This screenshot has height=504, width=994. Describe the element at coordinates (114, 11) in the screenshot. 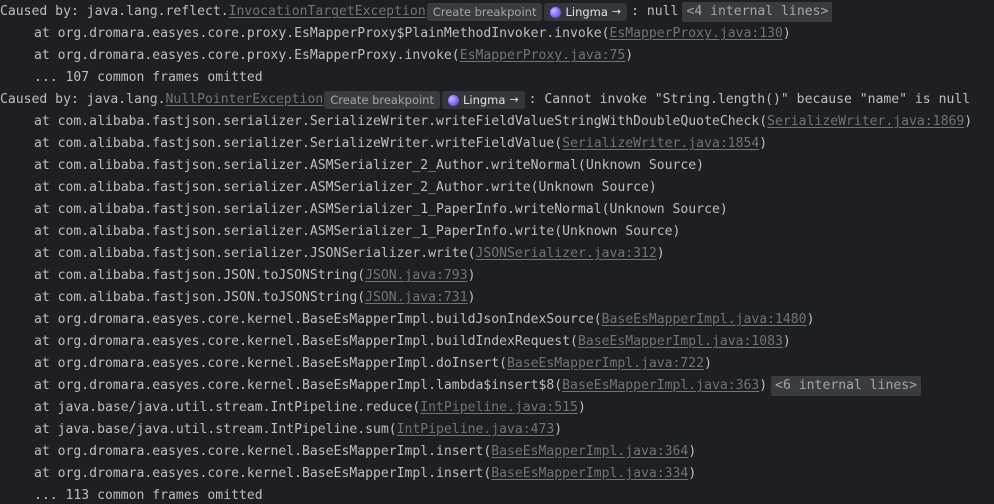

I see `caused-by-prefix: Caused by: java.lang.reflect.` at that location.